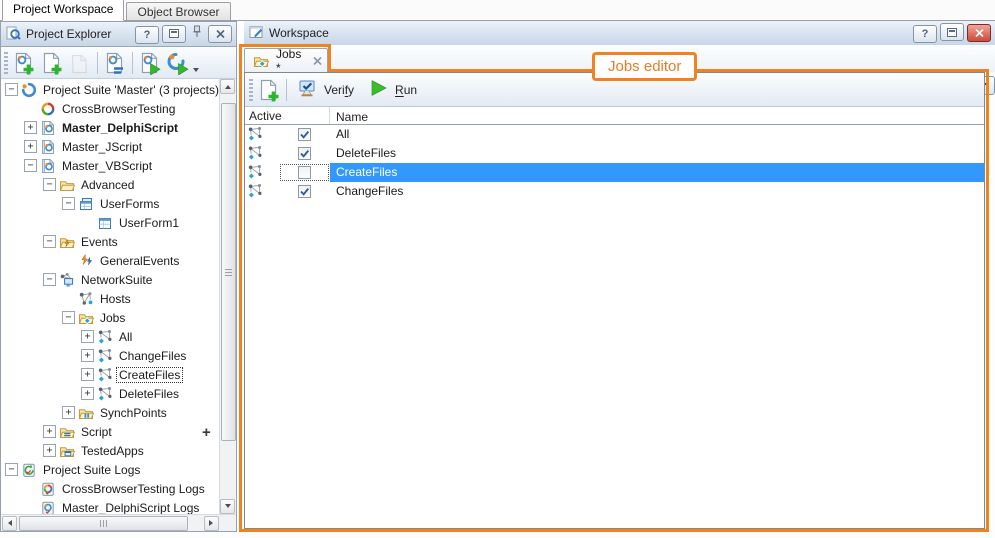  I want to click on tree-item-label: SynchPoints, so click(133, 412).